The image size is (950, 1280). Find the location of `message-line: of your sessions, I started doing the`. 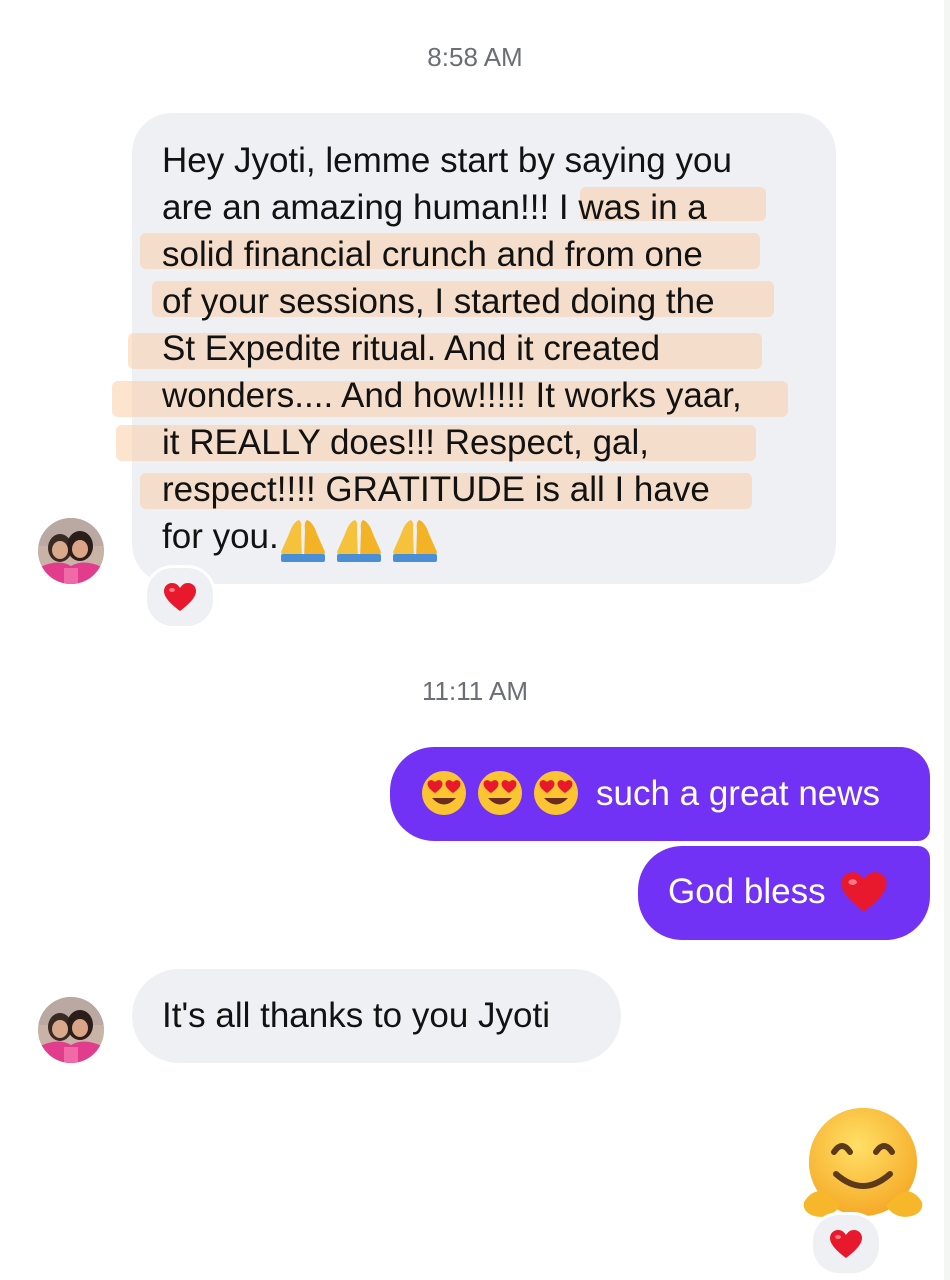

message-line: of your sessions, I started doing the is located at coordinates (438, 301).